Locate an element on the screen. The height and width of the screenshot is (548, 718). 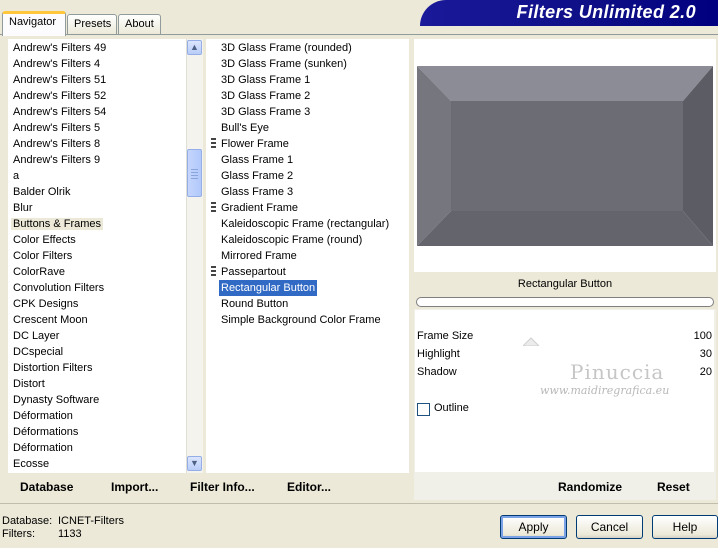
category-item: Andrew's Filters 5 is located at coordinates (56, 128).